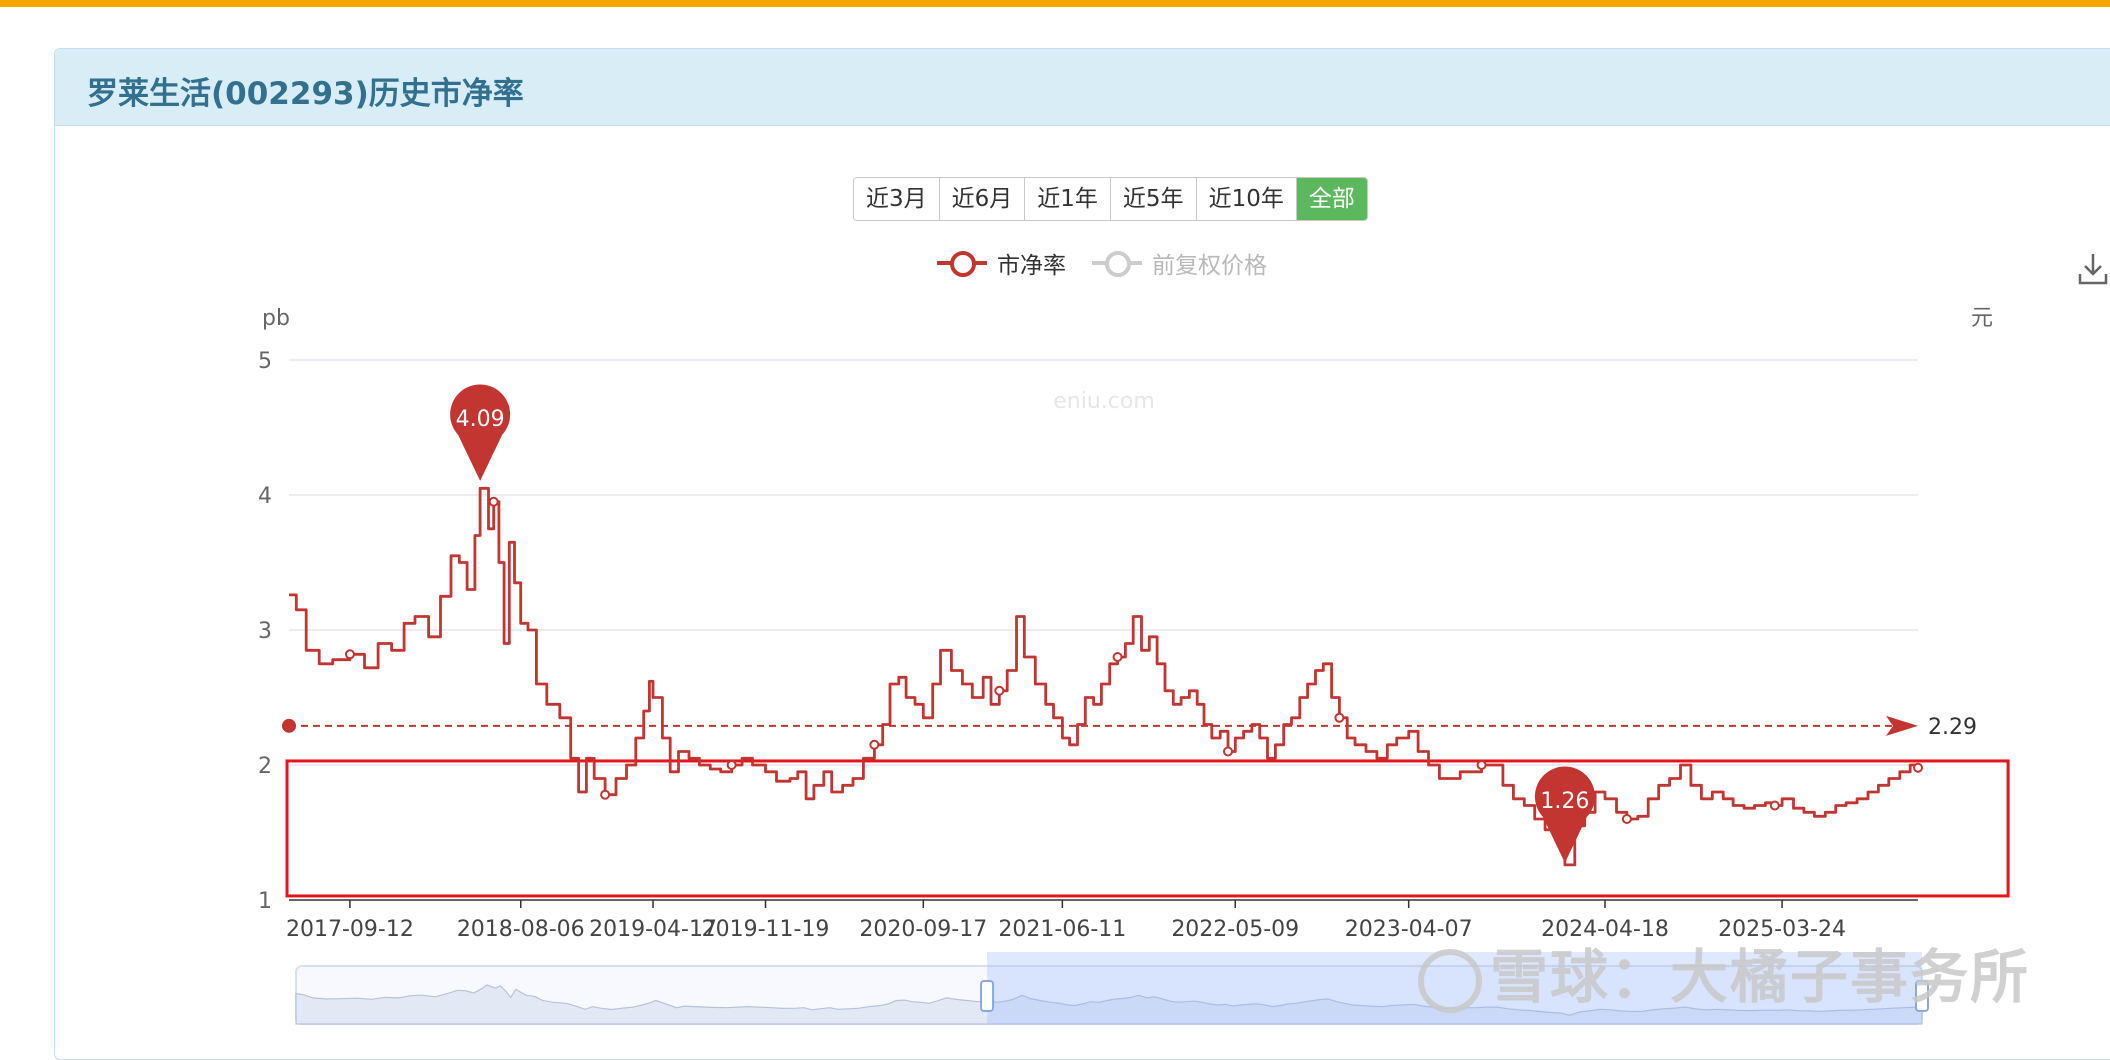 This screenshot has width=2110, height=1060. I want to click on watermark-eniu: eniu.com, so click(1104, 401).